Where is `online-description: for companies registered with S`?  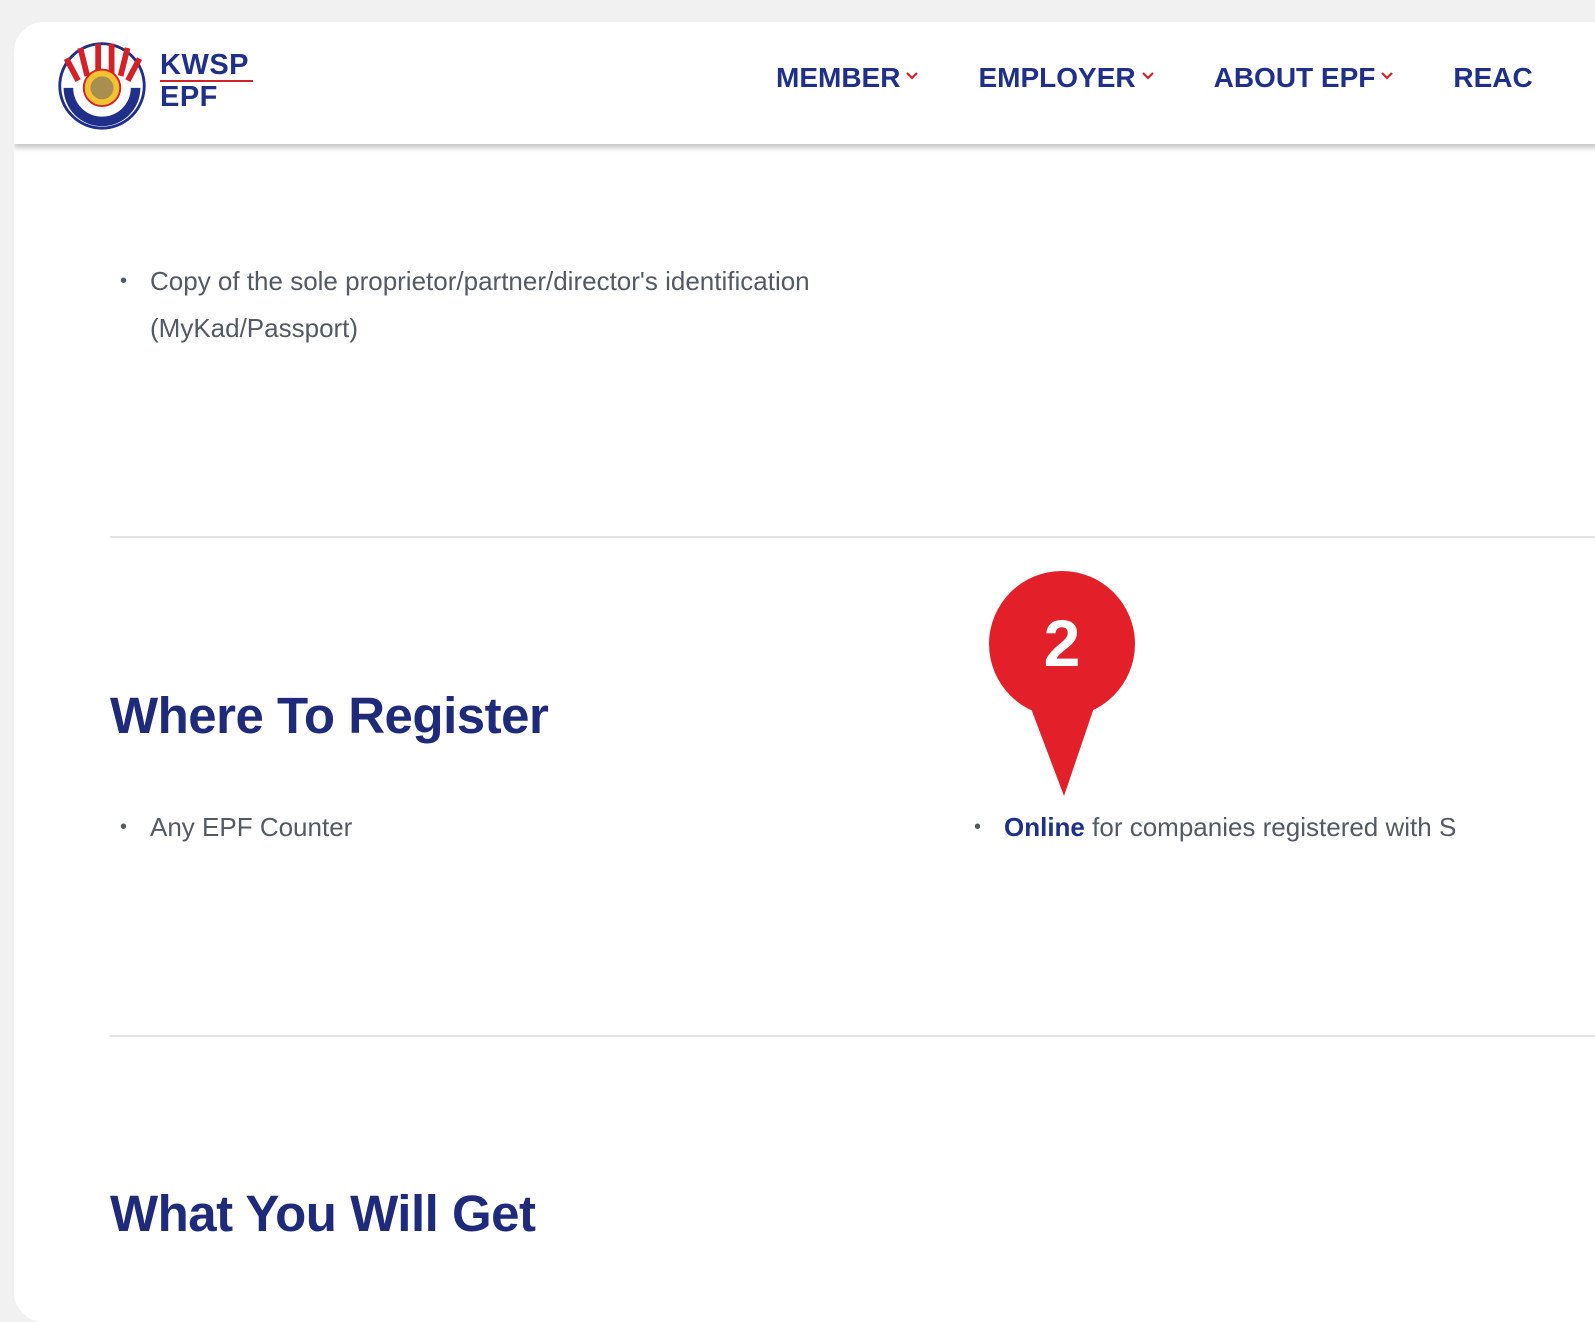
online-description: for companies registered with S is located at coordinates (1270, 827).